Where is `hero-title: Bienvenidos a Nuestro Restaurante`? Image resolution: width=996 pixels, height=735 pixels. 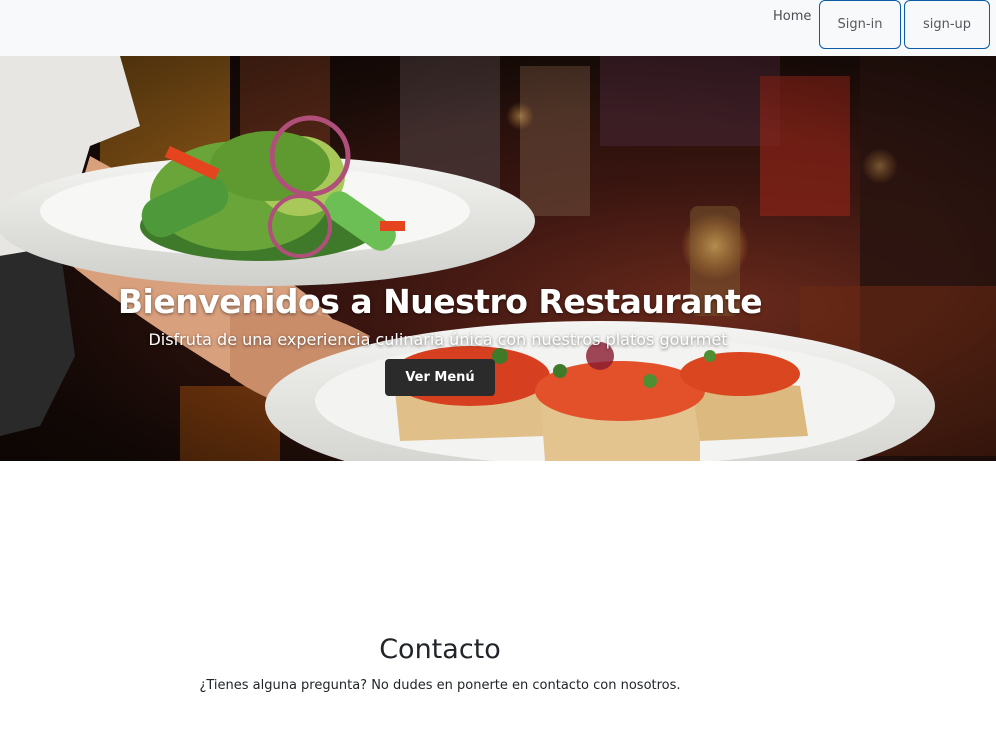 hero-title: Bienvenidos a Nuestro Restaurante is located at coordinates (440, 301).